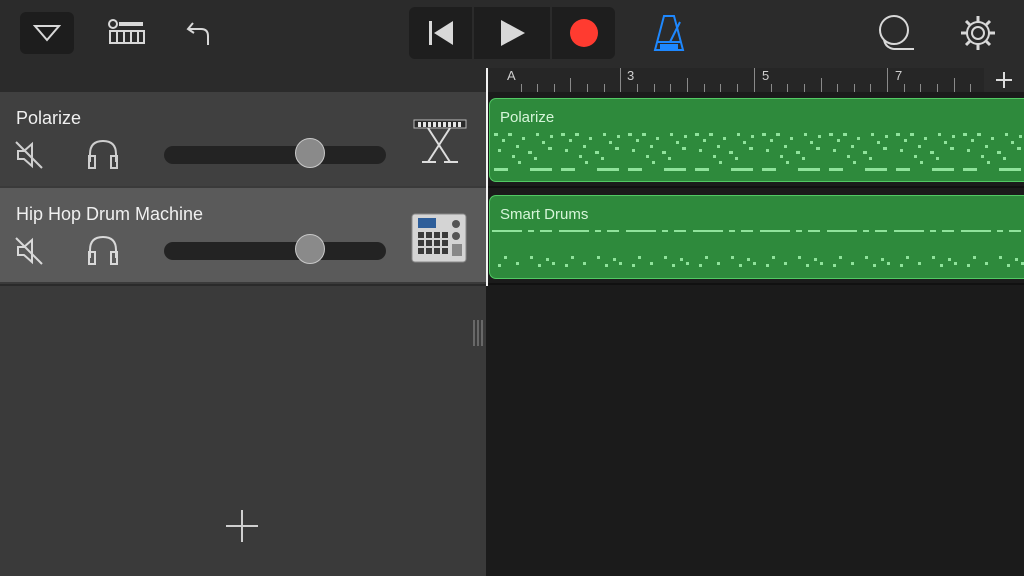 The image size is (1024, 576). I want to click on add-track-button, so click(242, 526).